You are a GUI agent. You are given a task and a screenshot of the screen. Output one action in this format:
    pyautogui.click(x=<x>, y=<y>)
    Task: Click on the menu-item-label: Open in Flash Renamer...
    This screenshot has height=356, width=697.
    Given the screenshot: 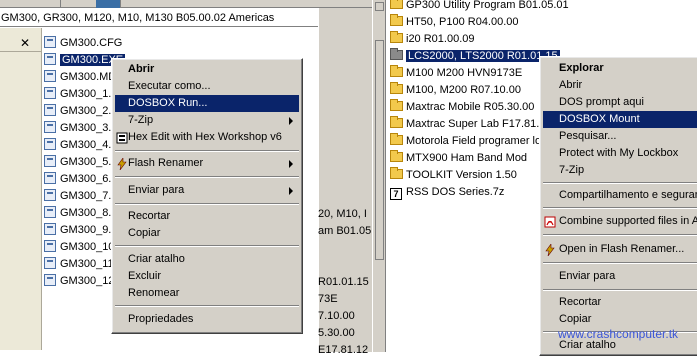 What is the action you would take?
    pyautogui.click(x=622, y=249)
    